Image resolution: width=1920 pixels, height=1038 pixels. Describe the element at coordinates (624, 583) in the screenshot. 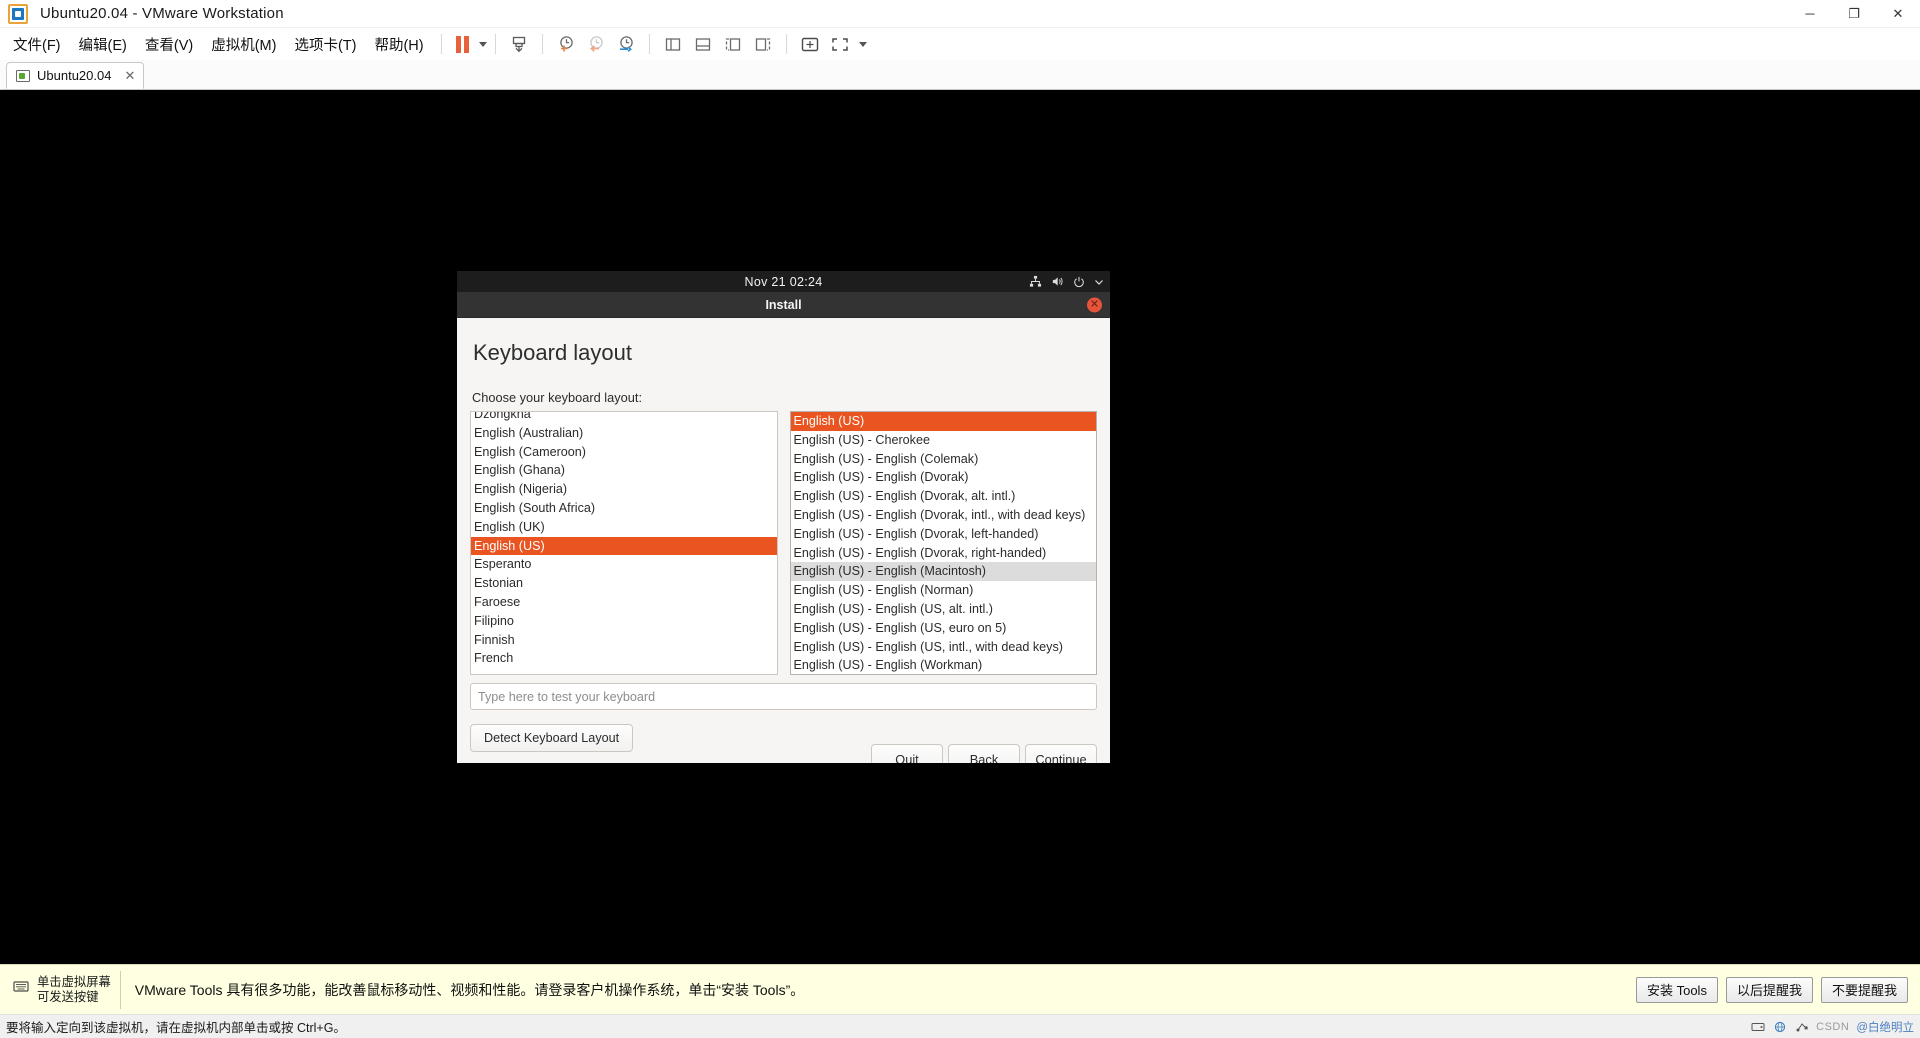

I see `guest.installer.left_list-item: Estonian` at that location.